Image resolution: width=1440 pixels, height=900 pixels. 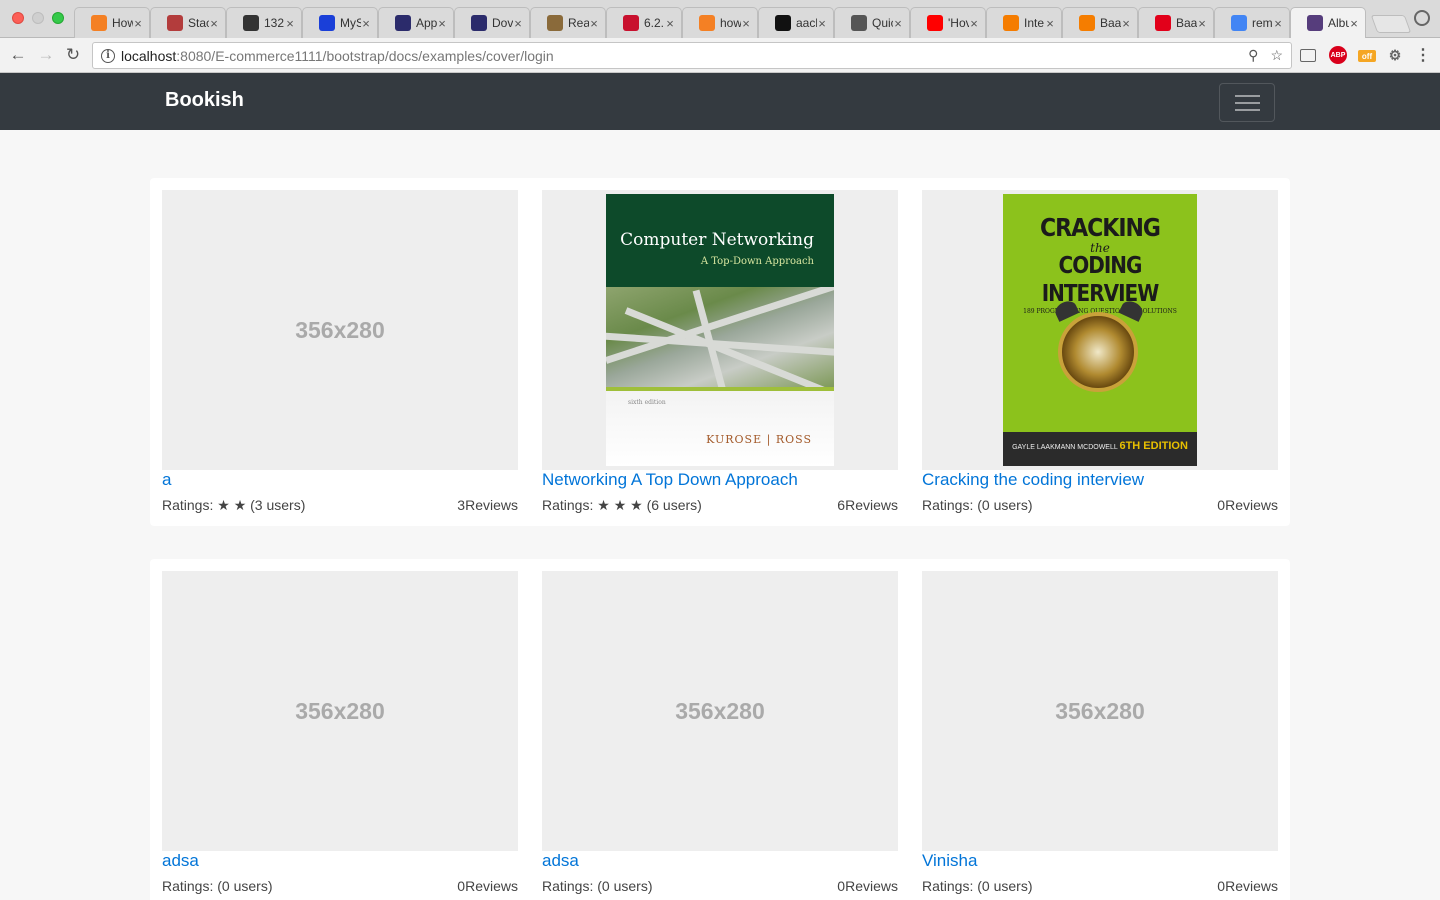 I want to click on info-icon: i, so click(x=108, y=55).